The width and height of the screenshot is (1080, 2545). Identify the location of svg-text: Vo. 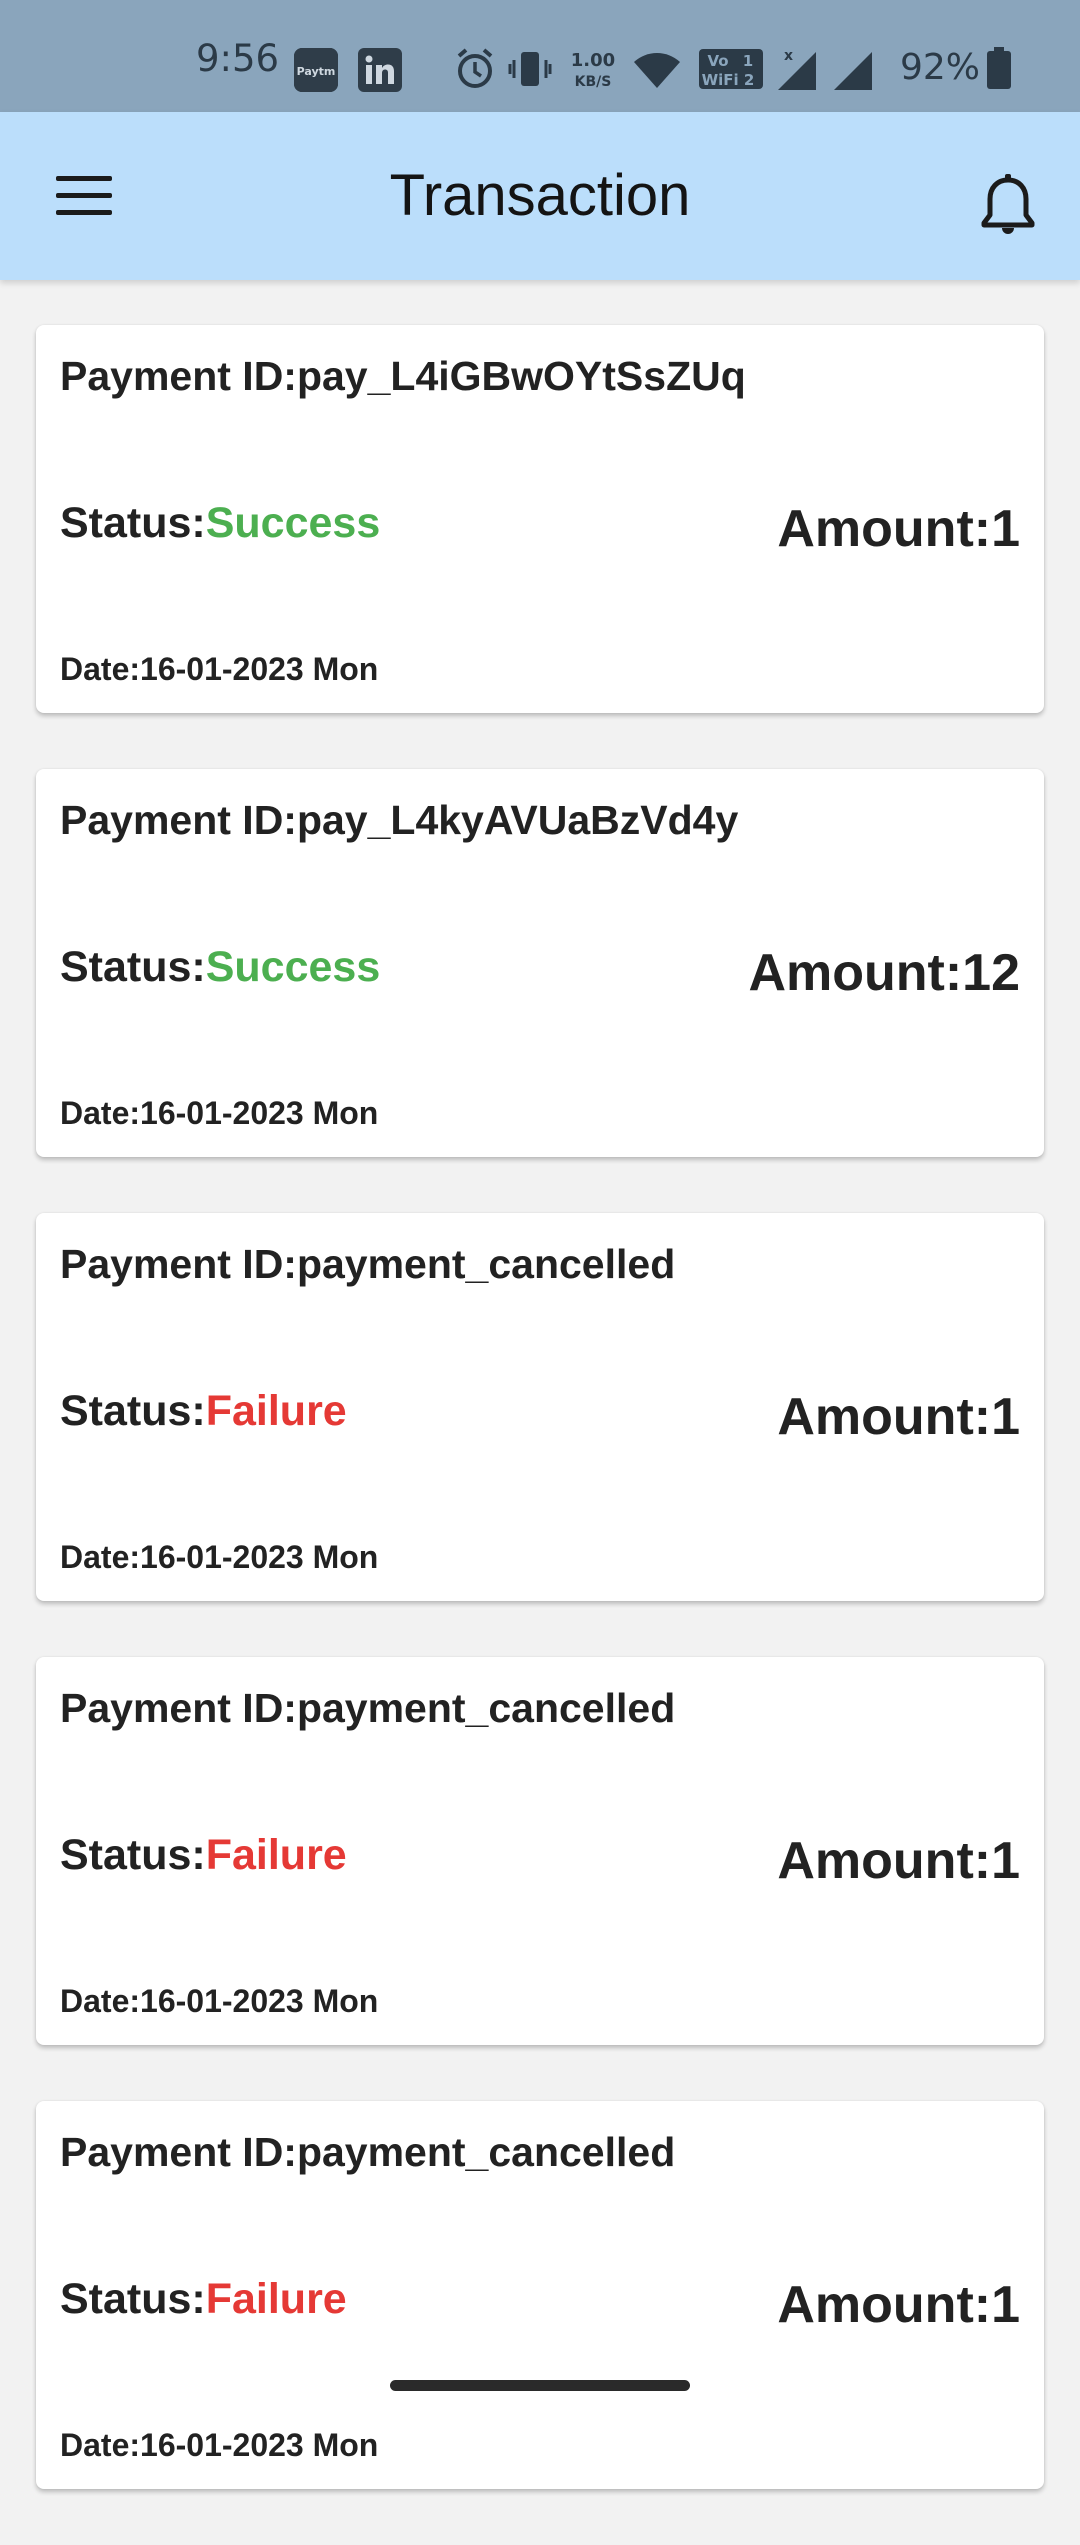
(717, 61).